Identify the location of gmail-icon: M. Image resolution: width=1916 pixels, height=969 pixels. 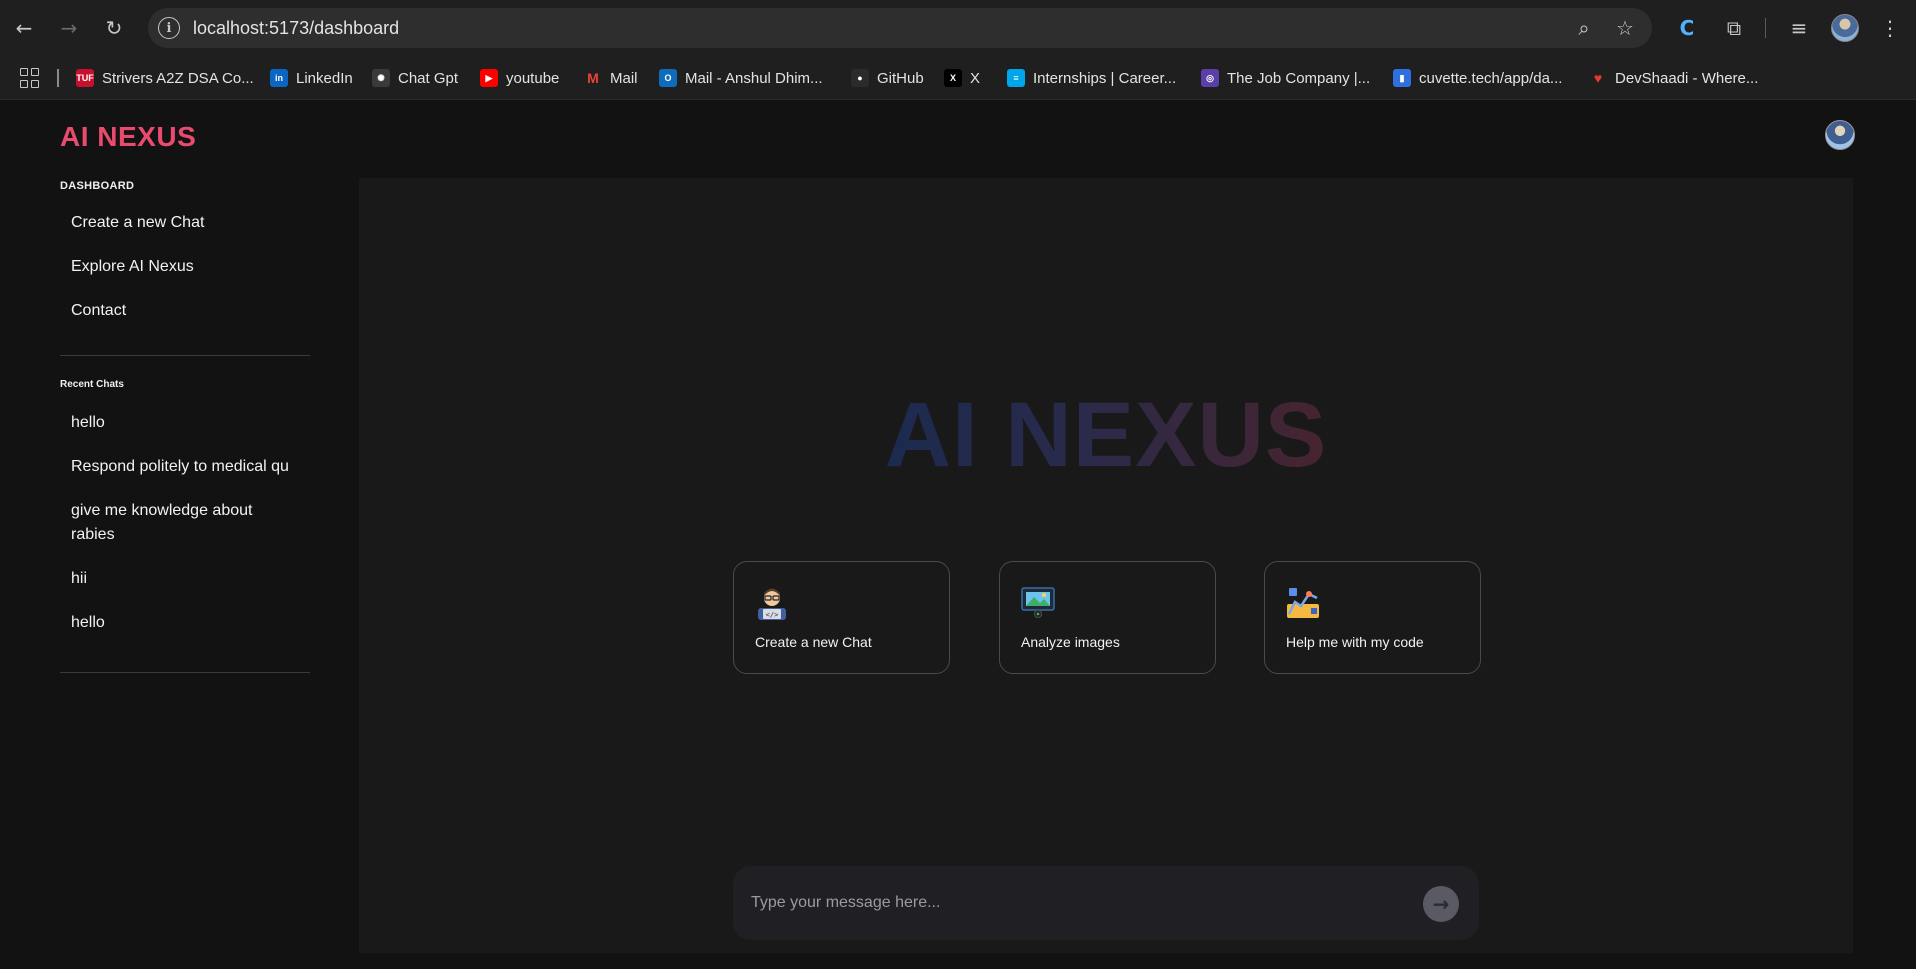
(593, 78).